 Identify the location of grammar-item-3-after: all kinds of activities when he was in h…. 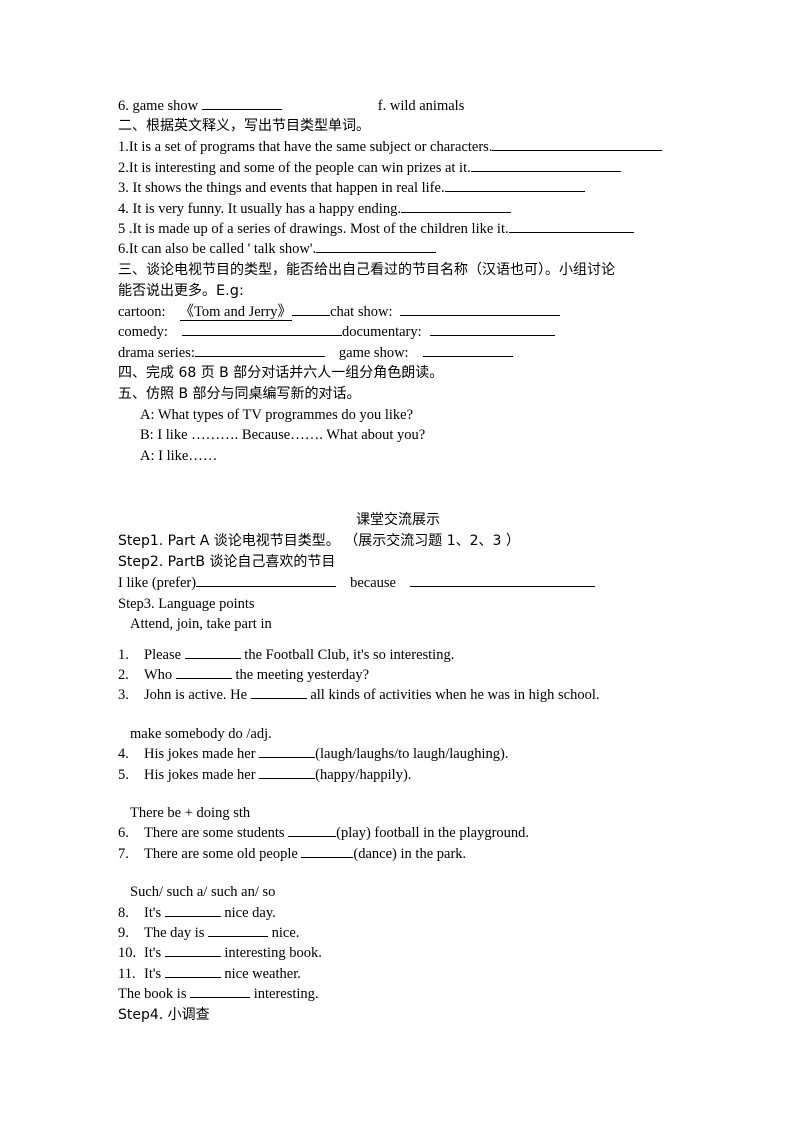
(453, 695).